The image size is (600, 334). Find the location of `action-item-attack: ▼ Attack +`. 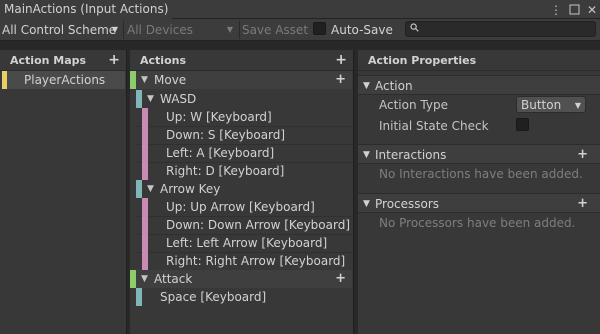

action-item-attack: ▼ Attack + is located at coordinates (241, 279).